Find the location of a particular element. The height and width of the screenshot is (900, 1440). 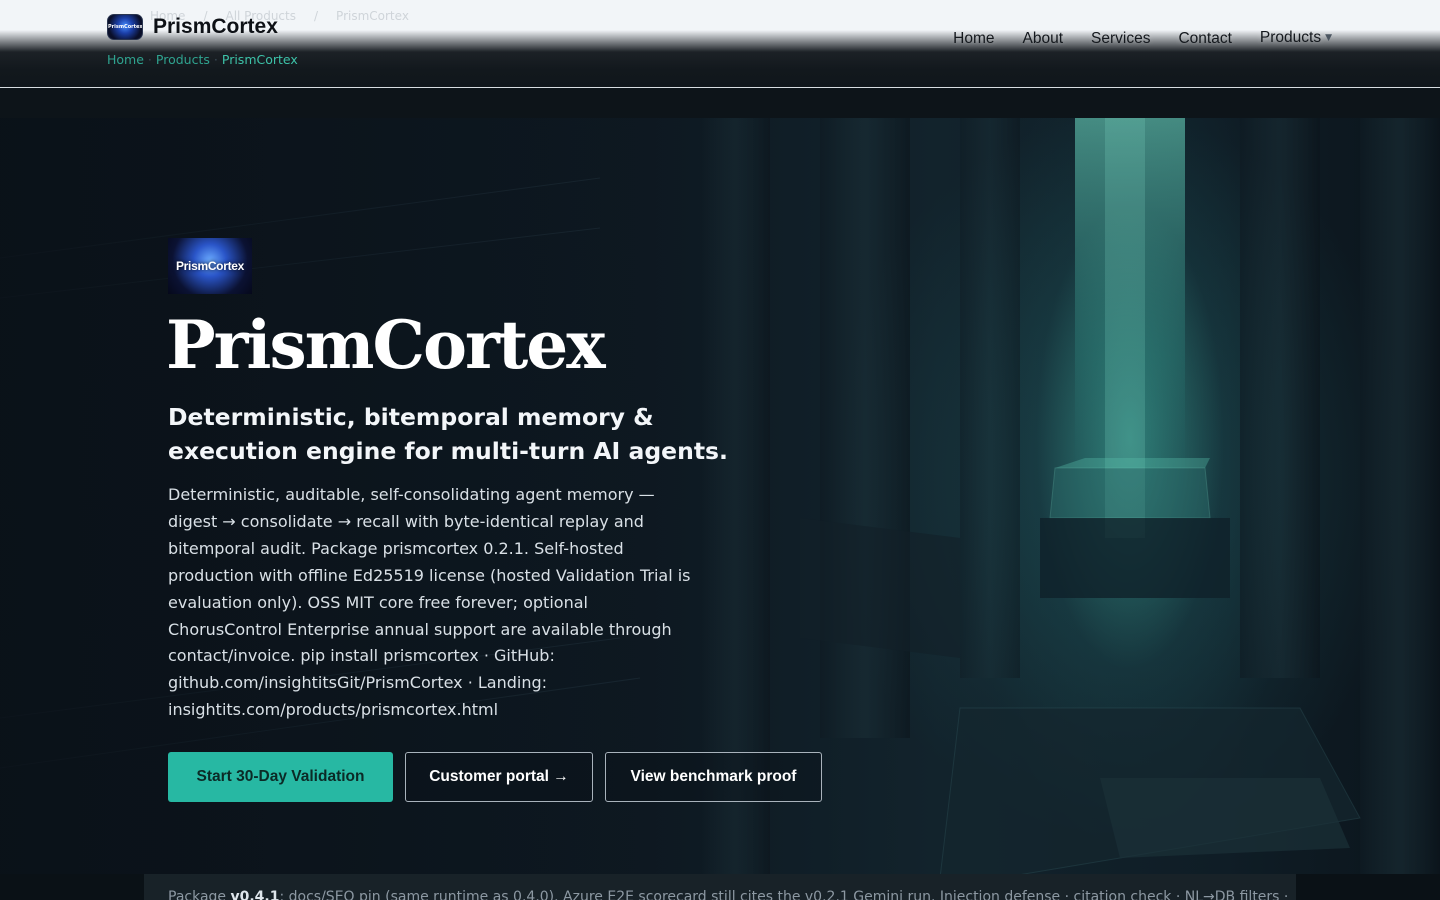

customer-portal-button: Customer portal → is located at coordinates (499, 777).